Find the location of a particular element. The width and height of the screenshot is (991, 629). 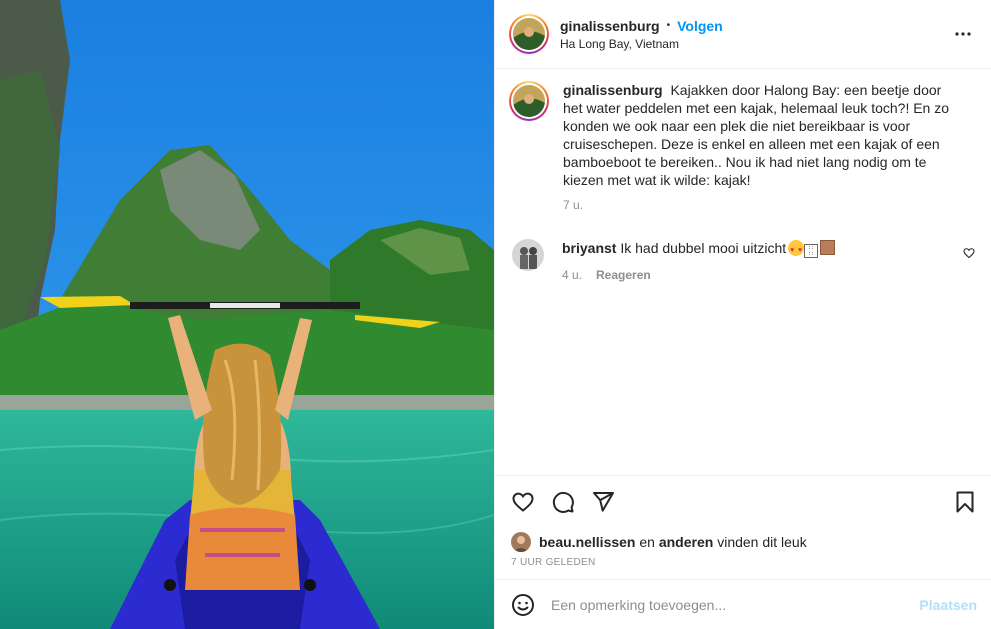

commenter-username: briyanst is located at coordinates (589, 248).